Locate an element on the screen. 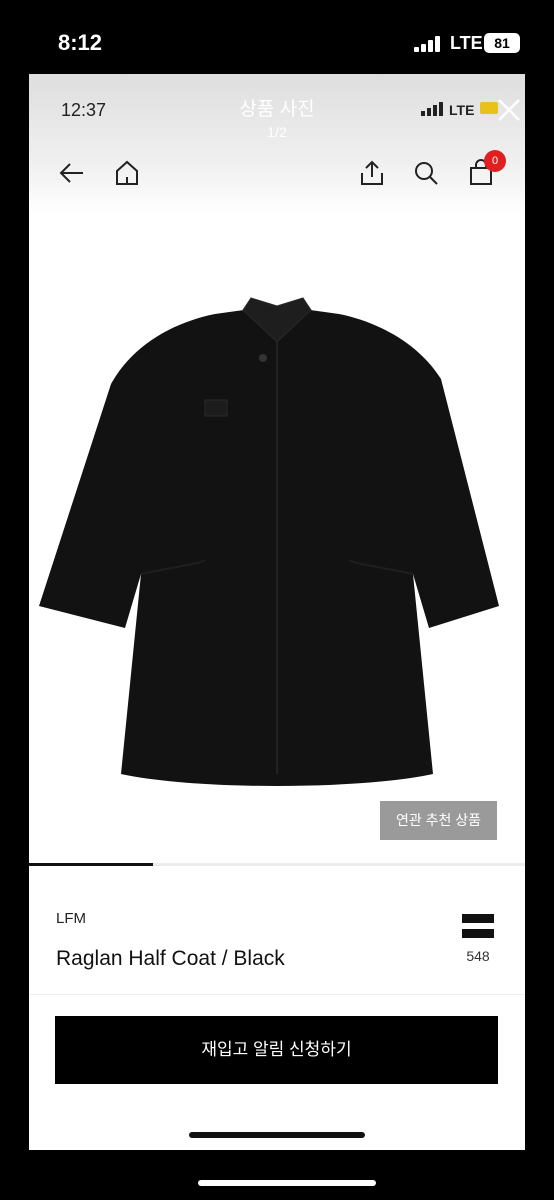 This screenshot has height=1200, width=554. inner-signal-icon is located at coordinates (432, 109).